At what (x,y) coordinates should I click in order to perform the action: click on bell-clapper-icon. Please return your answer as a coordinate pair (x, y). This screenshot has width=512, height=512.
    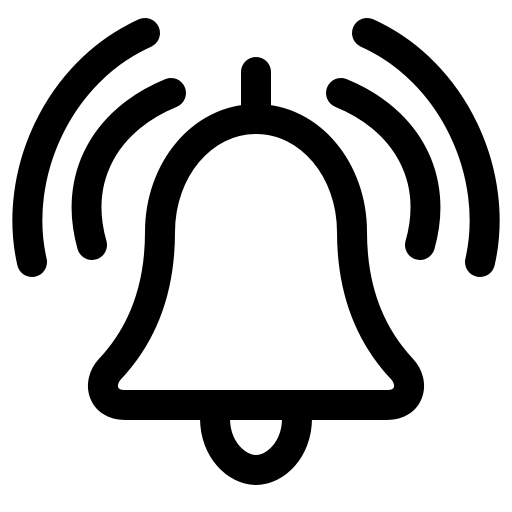
    Looking at the image, I should click on (256, 444).